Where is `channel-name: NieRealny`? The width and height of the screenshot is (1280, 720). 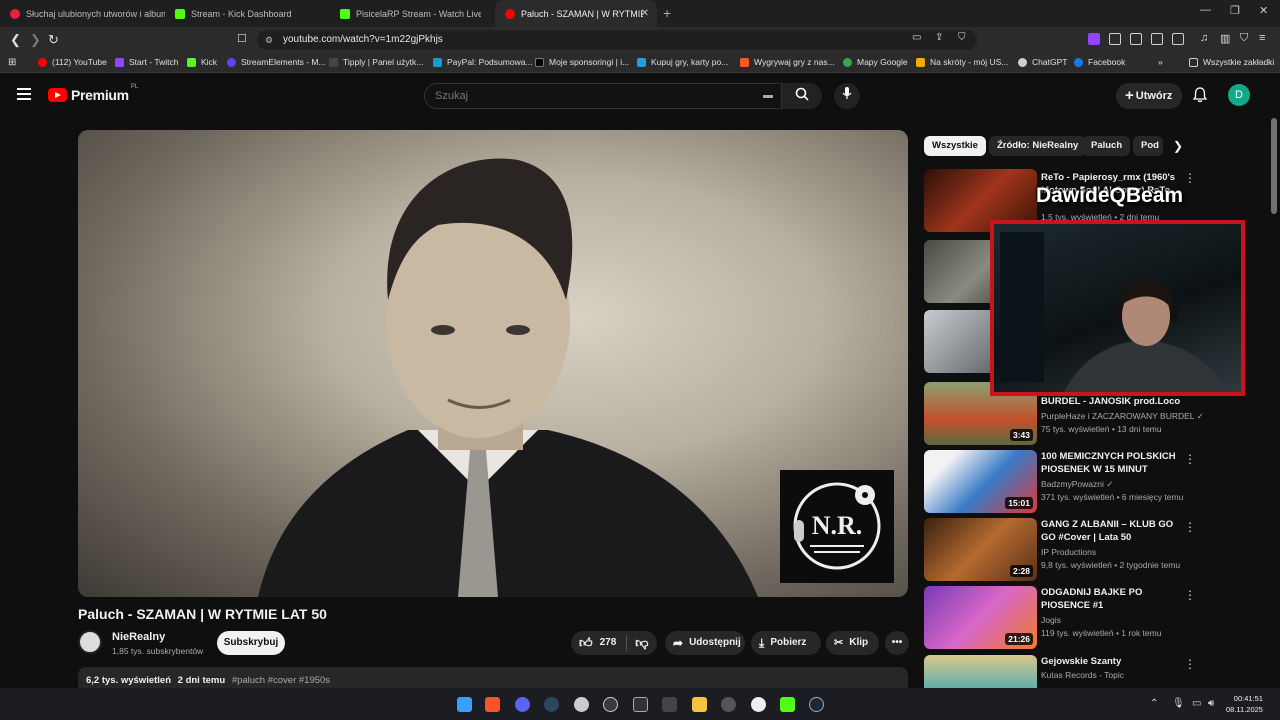
channel-name: NieRealny is located at coordinates (138, 637).